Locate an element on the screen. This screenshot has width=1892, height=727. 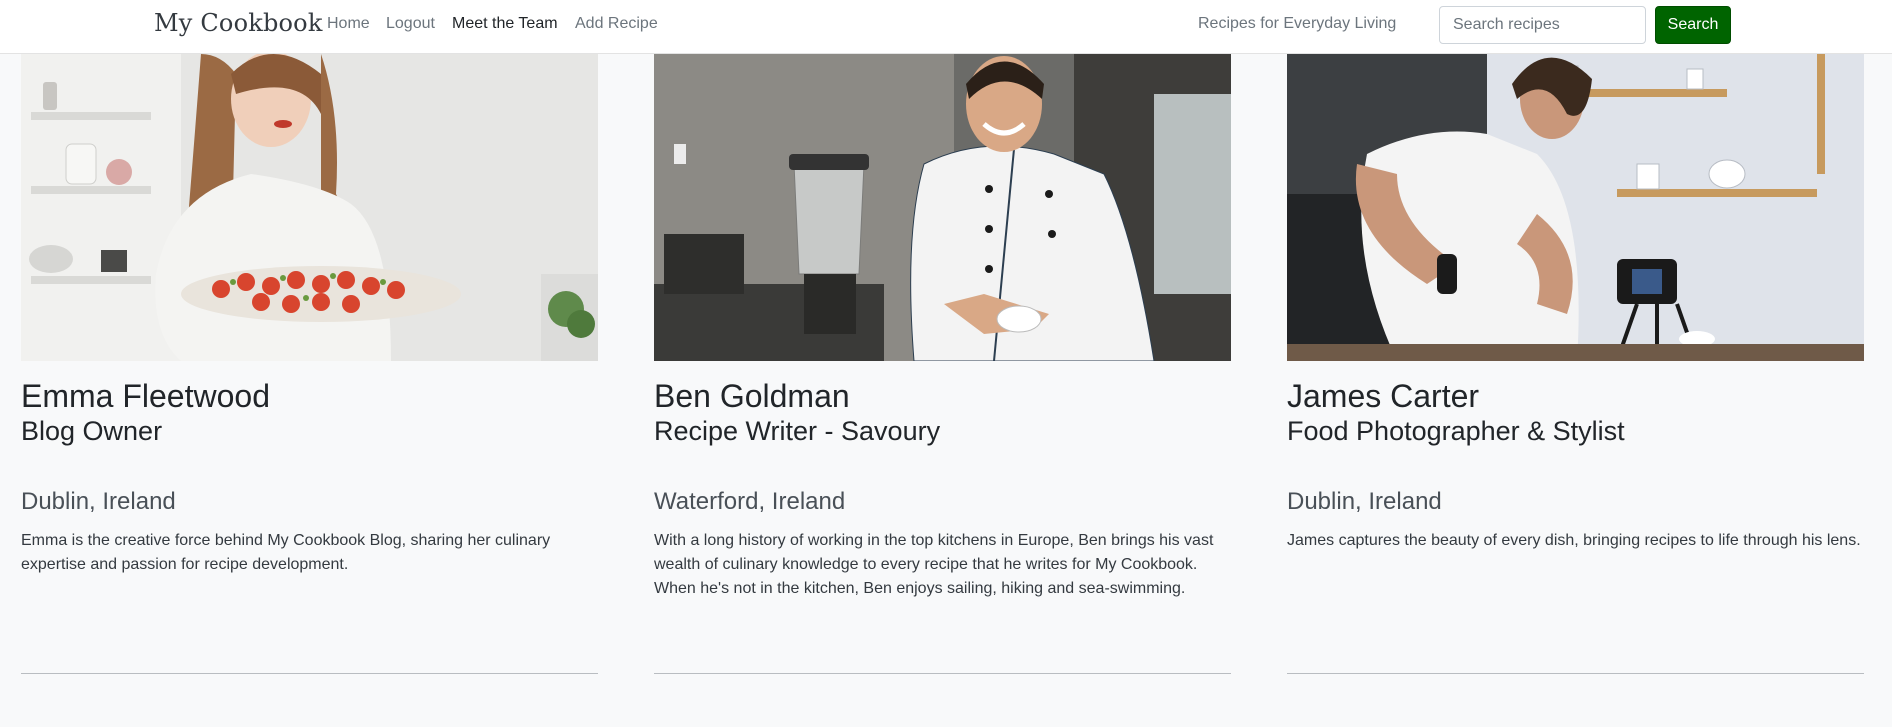
nav-logout-link: Logout is located at coordinates (410, 24).